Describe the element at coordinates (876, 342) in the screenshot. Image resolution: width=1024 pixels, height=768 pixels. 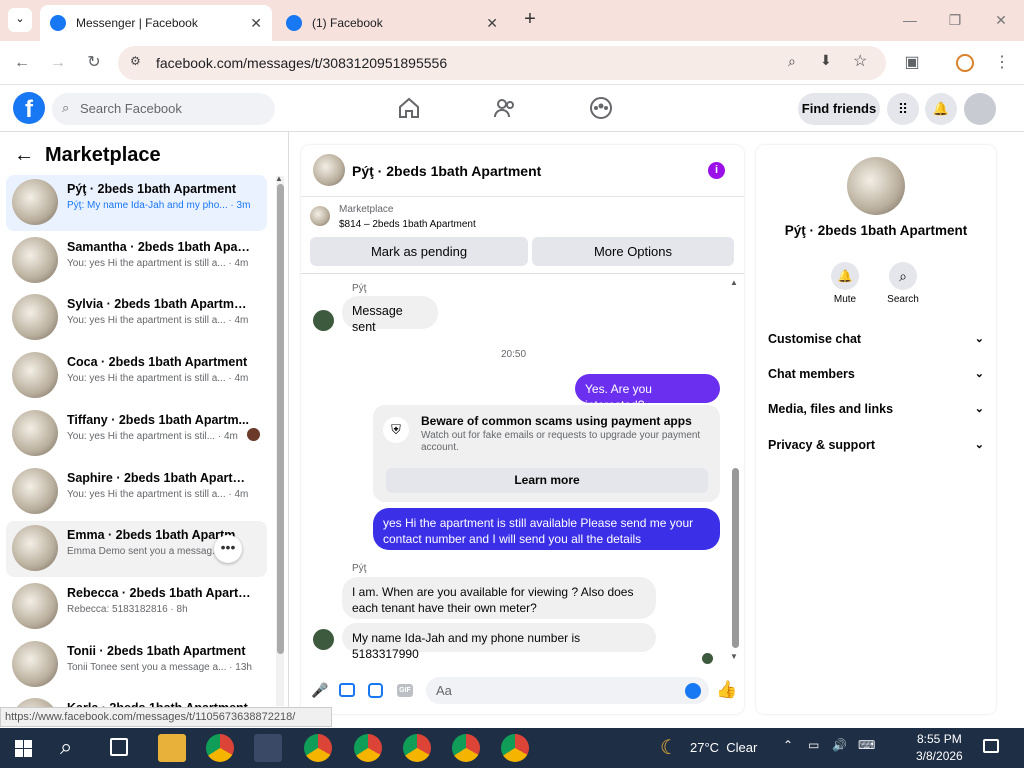
I see `customise-chat-item: Customise chat ⌄` at that location.